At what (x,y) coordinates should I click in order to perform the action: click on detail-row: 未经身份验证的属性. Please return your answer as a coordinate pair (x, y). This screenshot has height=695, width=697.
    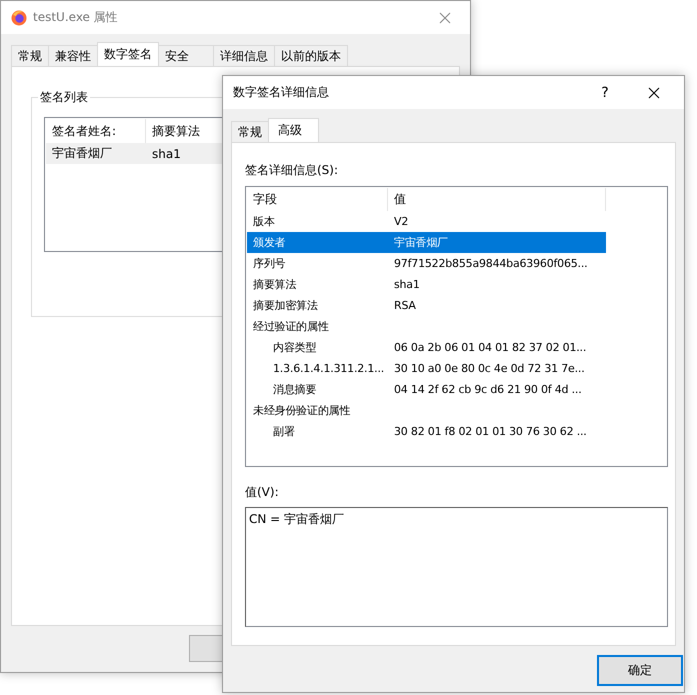
    Looking at the image, I should click on (426, 410).